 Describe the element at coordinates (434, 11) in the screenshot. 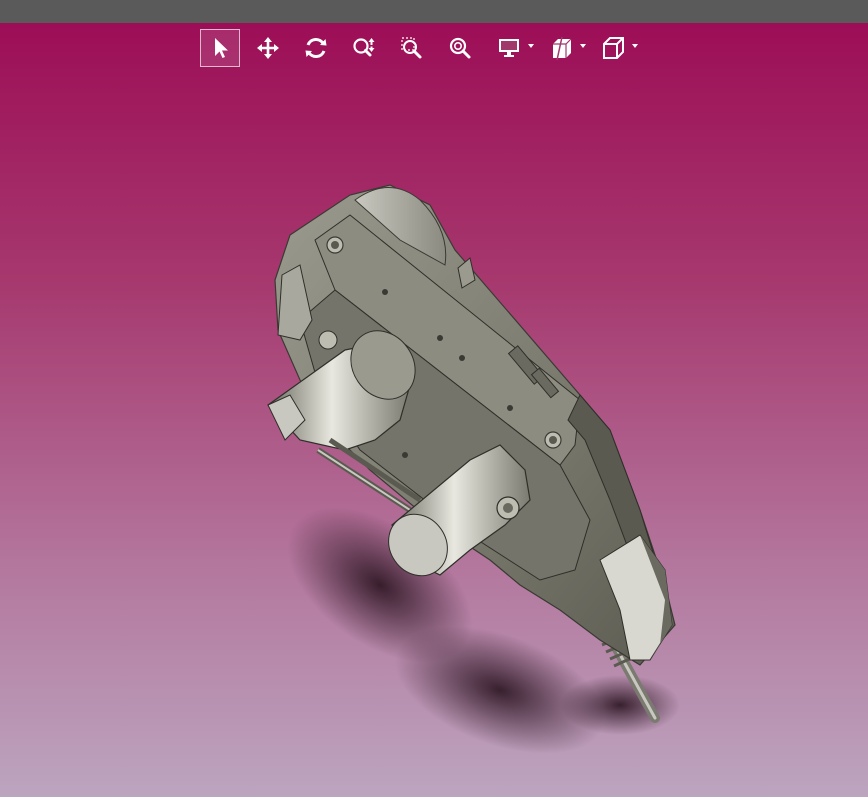

I see `title-bar` at that location.